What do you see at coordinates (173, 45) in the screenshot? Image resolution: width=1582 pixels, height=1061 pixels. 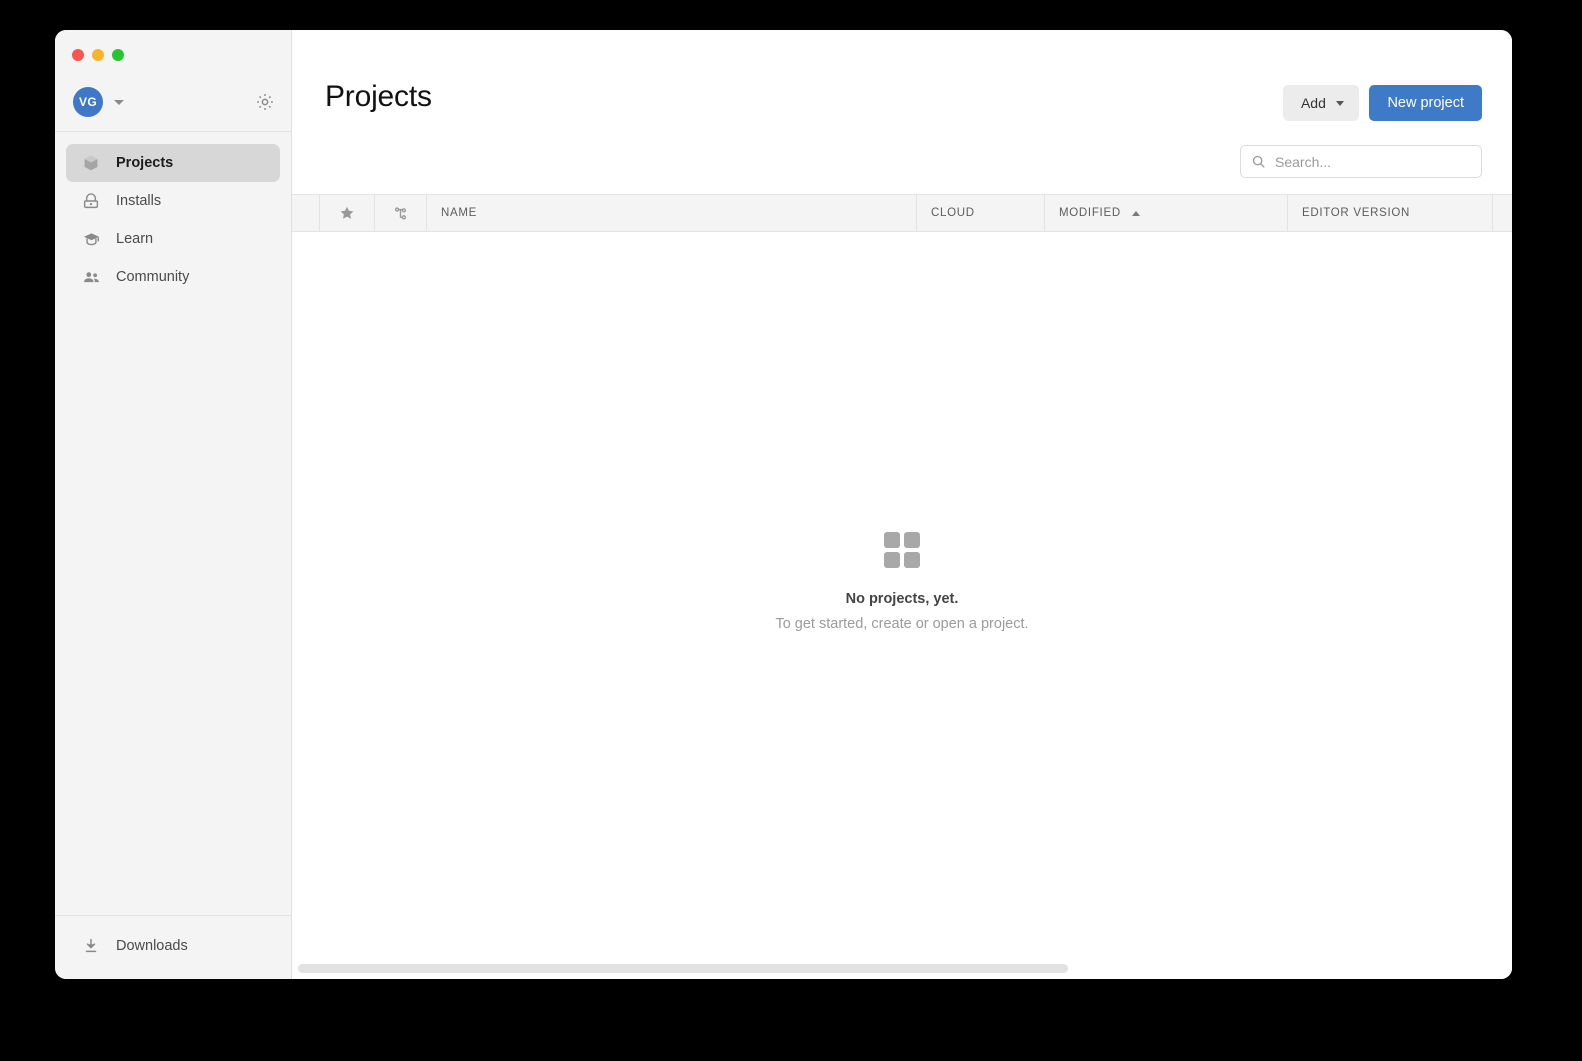 I see `window-controls` at bounding box center [173, 45].